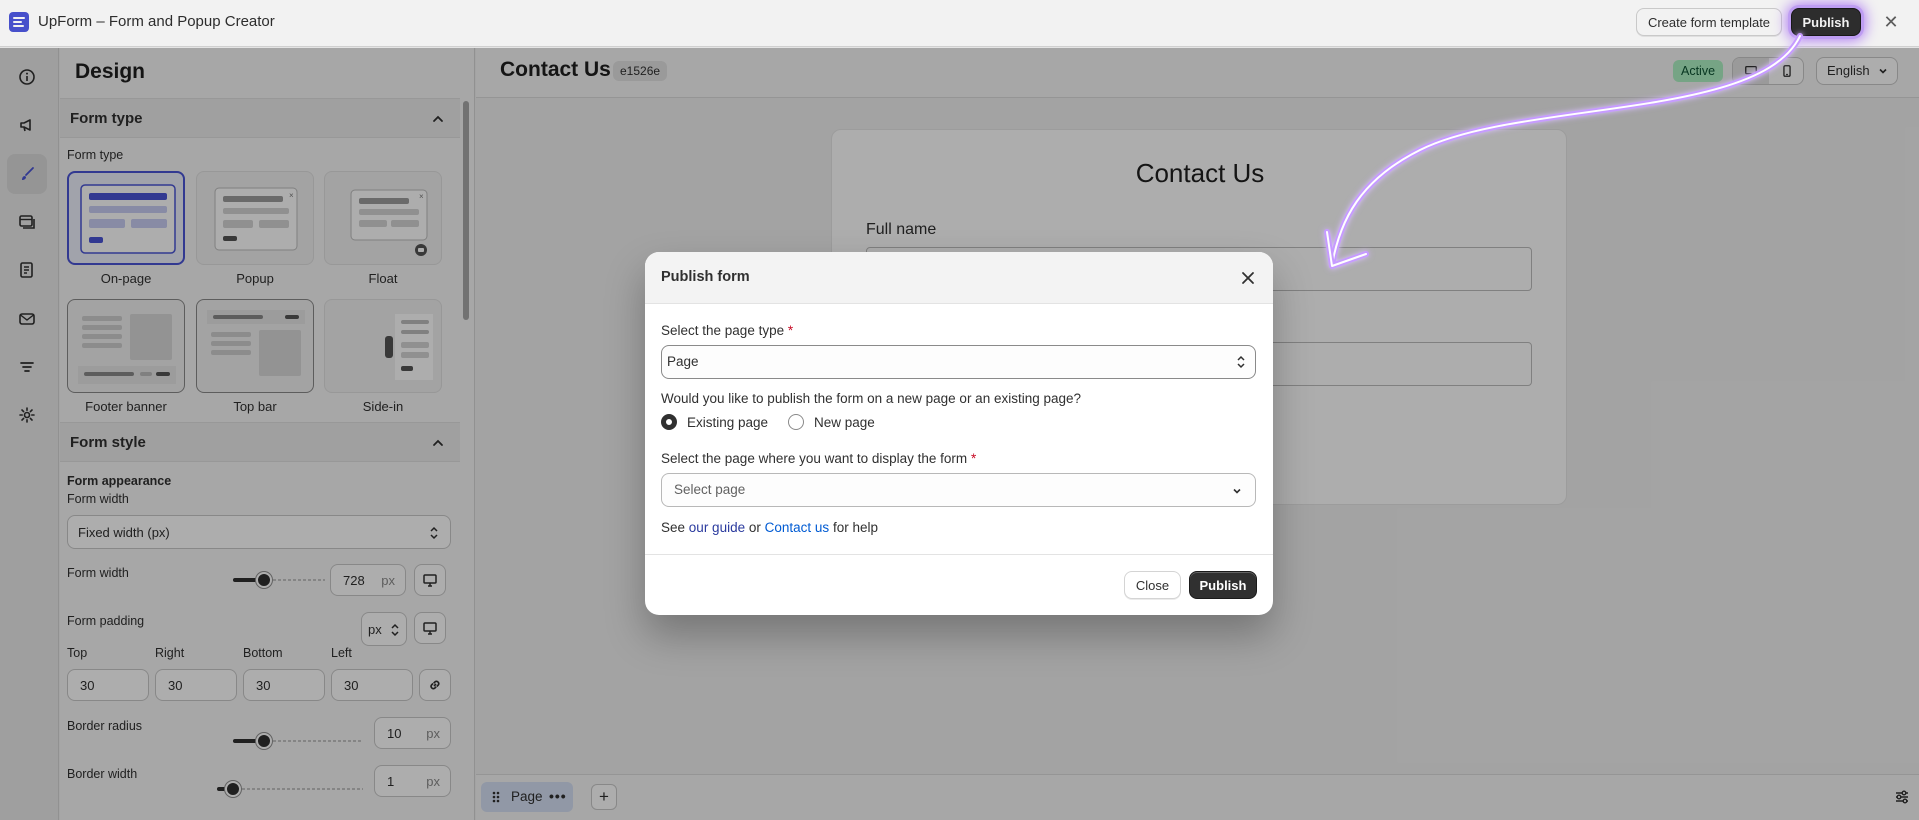 This screenshot has width=1919, height=820. What do you see at coordinates (669, 422) in the screenshot?
I see `existing-page-radio` at bounding box center [669, 422].